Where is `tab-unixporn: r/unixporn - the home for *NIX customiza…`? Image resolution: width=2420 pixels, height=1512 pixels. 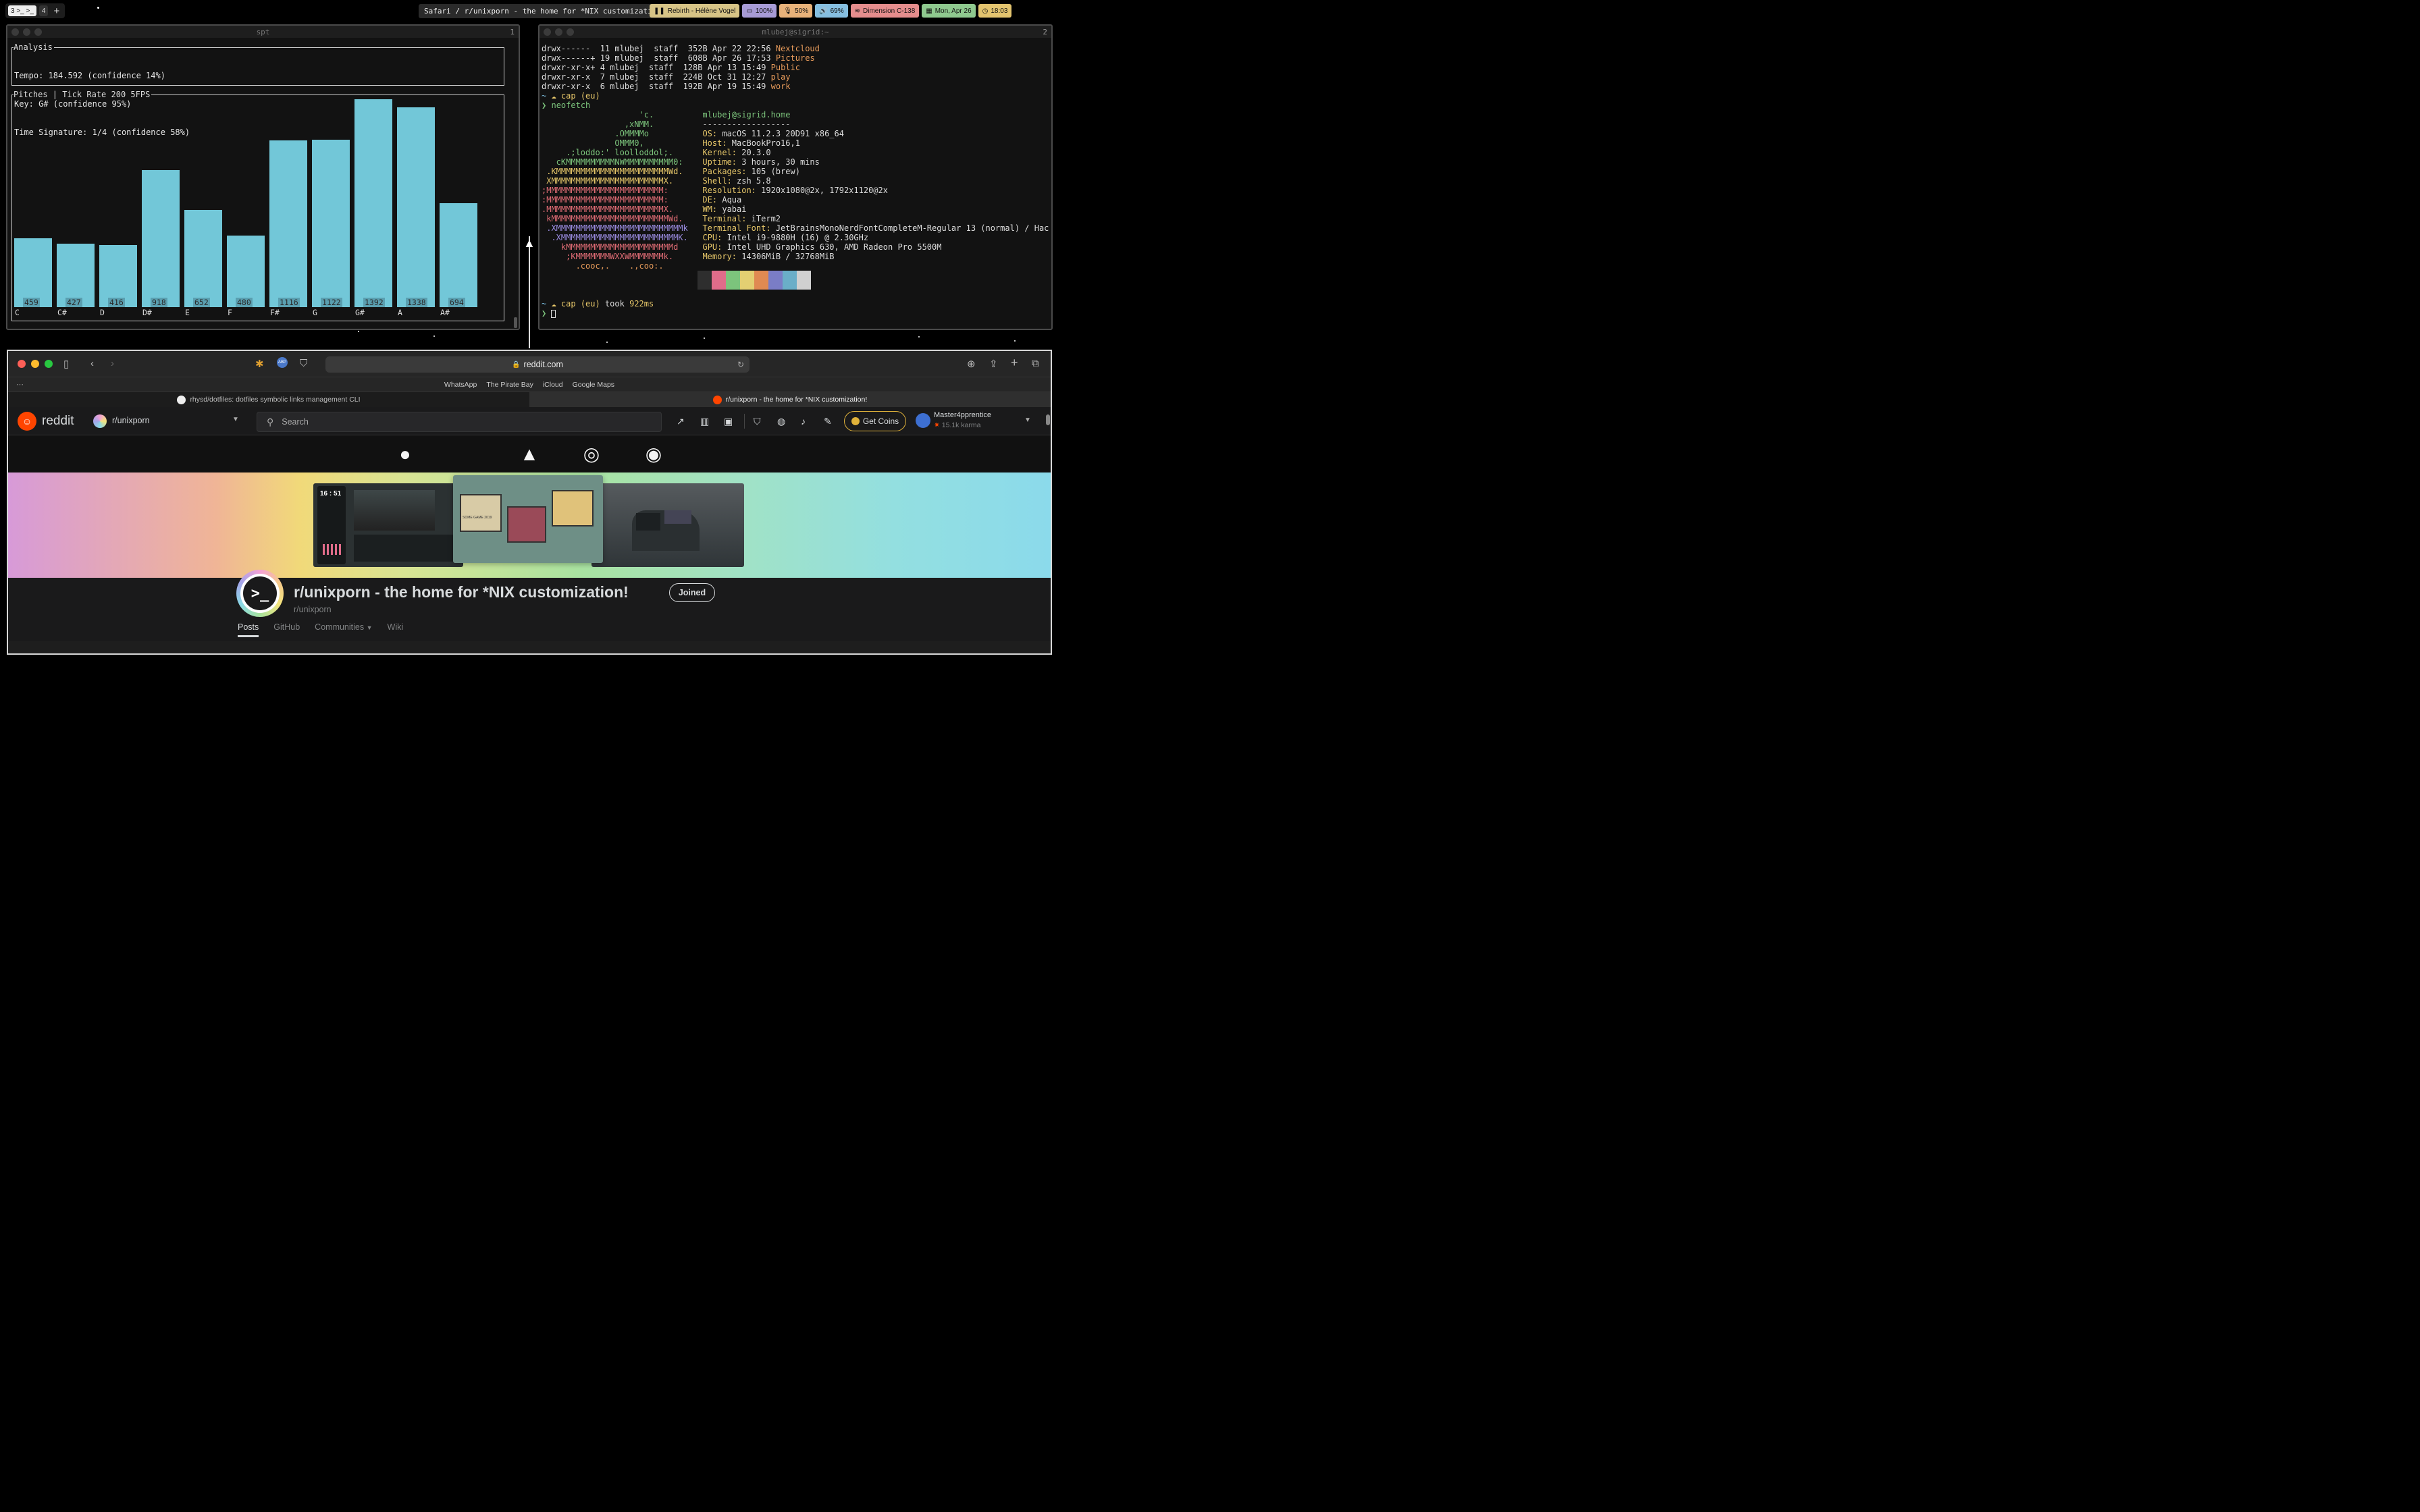 tab-unixporn: r/unixporn - the home for *NIX customiza… is located at coordinates (790, 399).